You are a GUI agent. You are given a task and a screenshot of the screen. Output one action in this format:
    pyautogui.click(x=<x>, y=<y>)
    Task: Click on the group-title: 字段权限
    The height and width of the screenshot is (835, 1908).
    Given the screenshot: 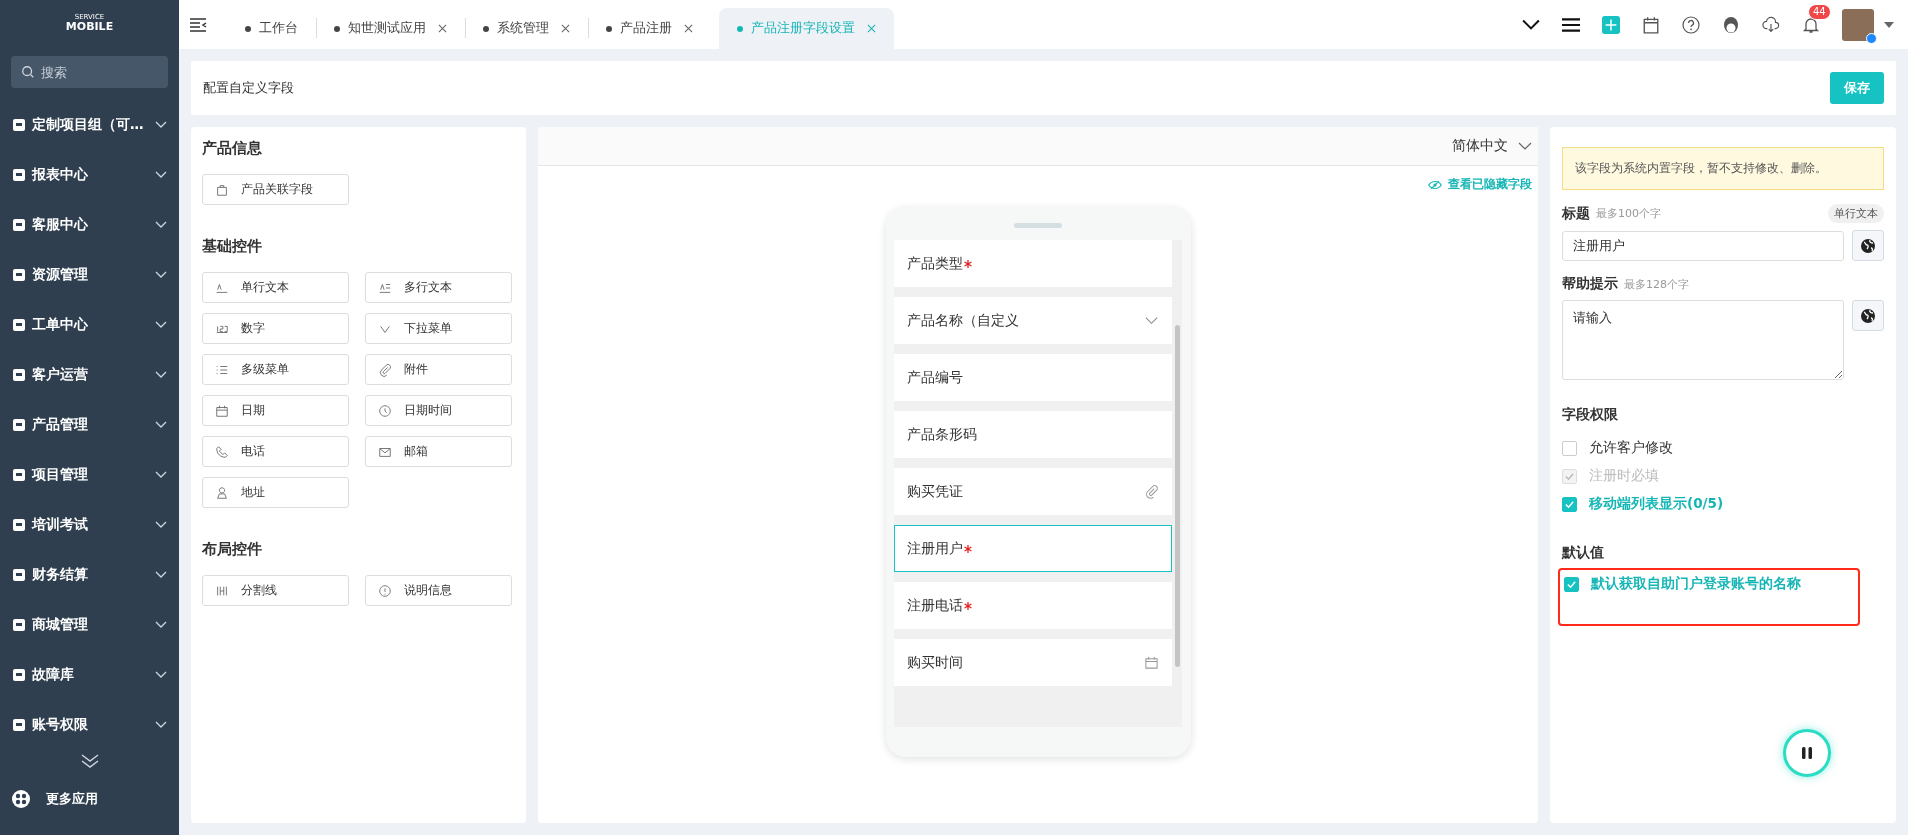 What is the action you would take?
    pyautogui.click(x=1590, y=415)
    